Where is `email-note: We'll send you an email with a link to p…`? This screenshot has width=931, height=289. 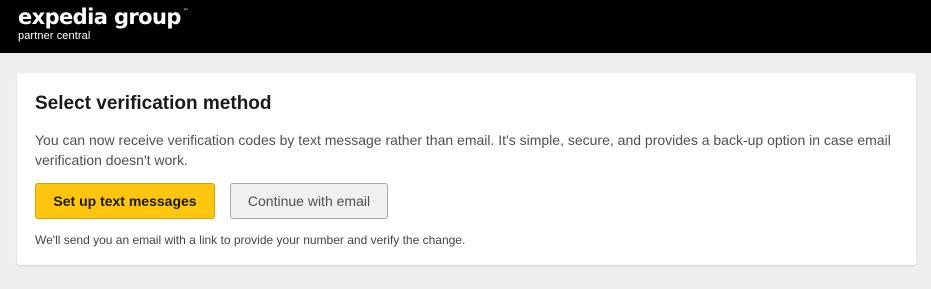 email-note: We'll send you an email with a link to p… is located at coordinates (250, 240).